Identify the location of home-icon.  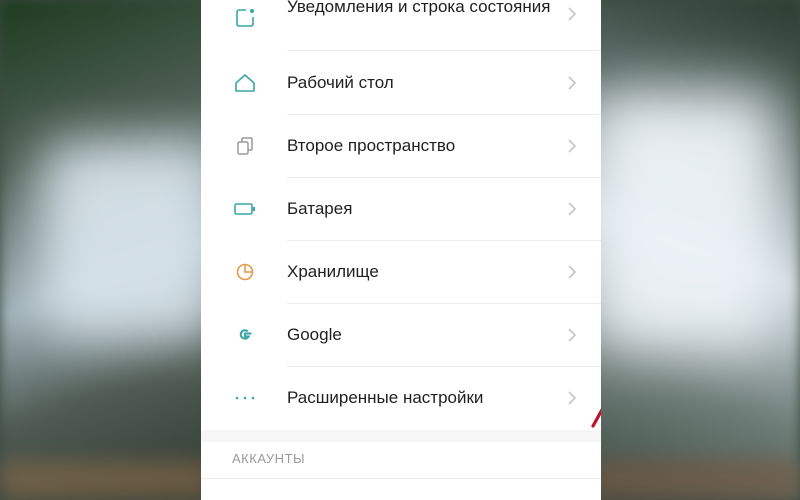
(245, 83).